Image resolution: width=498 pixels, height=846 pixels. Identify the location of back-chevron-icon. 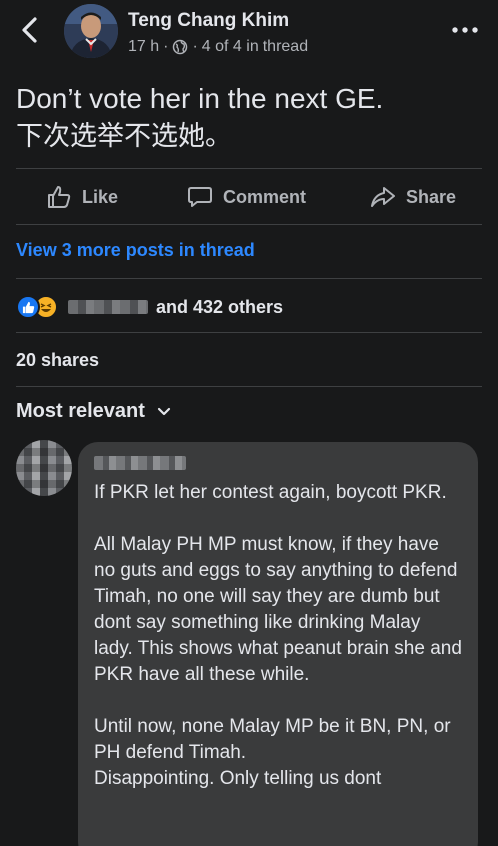
(29, 30).